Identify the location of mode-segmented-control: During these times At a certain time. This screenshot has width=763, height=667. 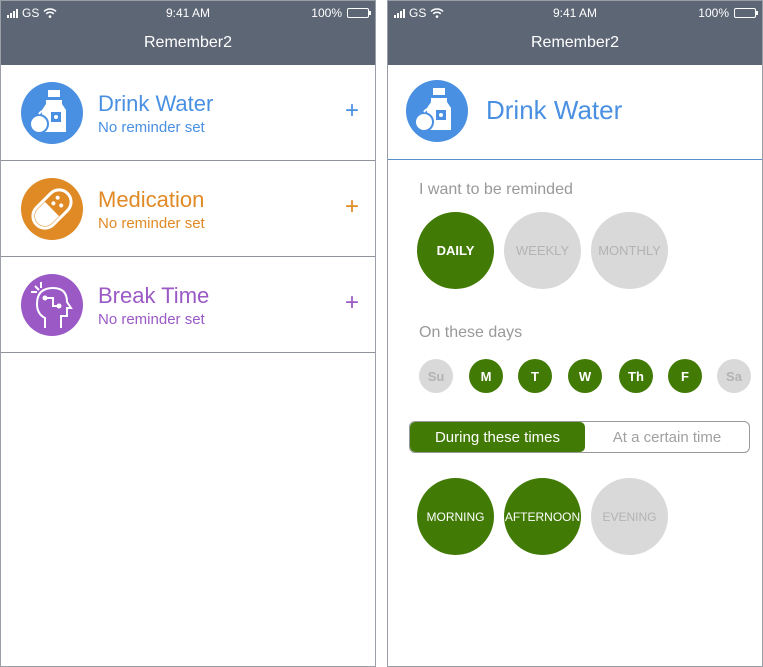
(579, 437).